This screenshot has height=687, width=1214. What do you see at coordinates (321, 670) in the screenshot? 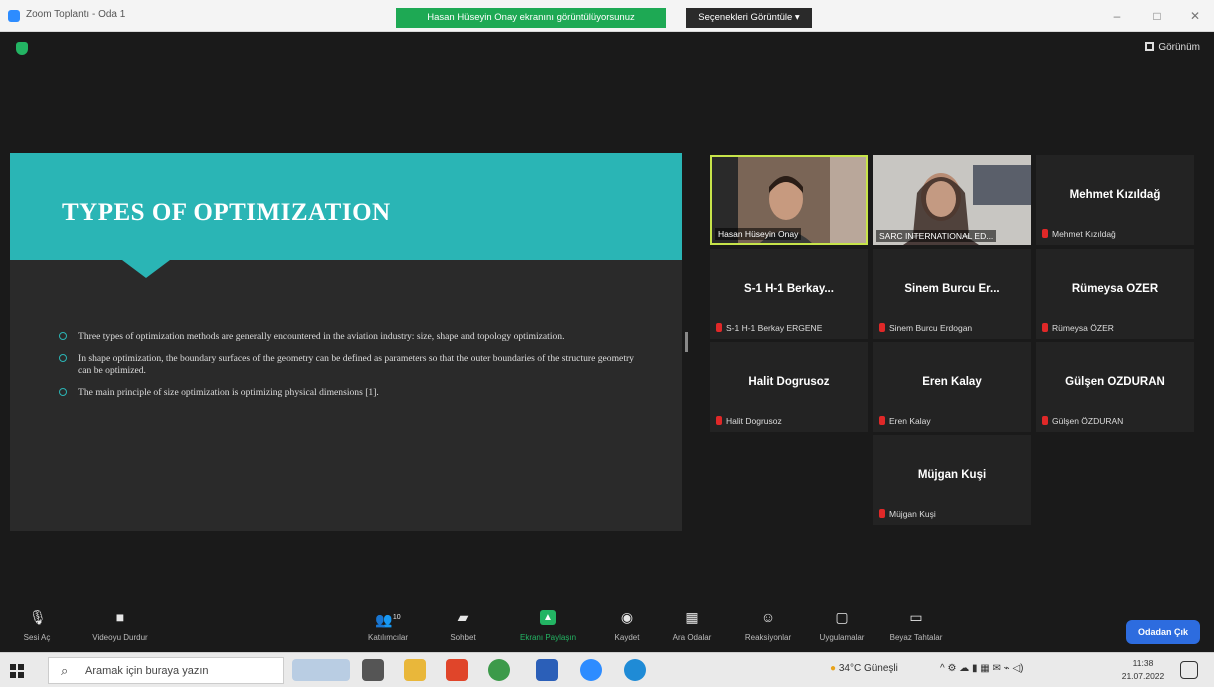
I see `taskbar-news-widget-icon` at bounding box center [321, 670].